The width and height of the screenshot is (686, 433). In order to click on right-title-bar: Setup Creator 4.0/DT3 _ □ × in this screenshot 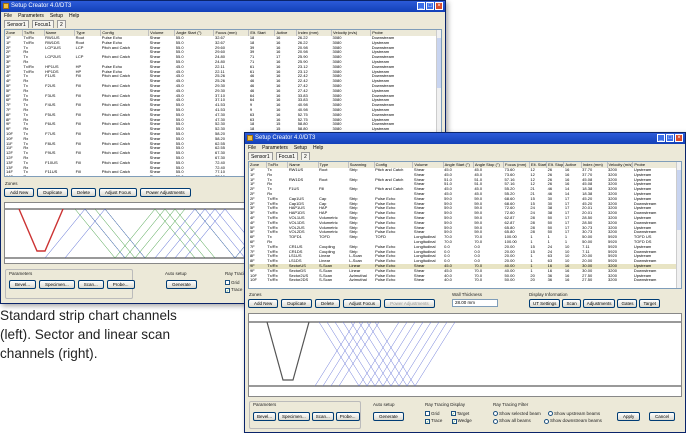, I will do `click(465, 138)`.